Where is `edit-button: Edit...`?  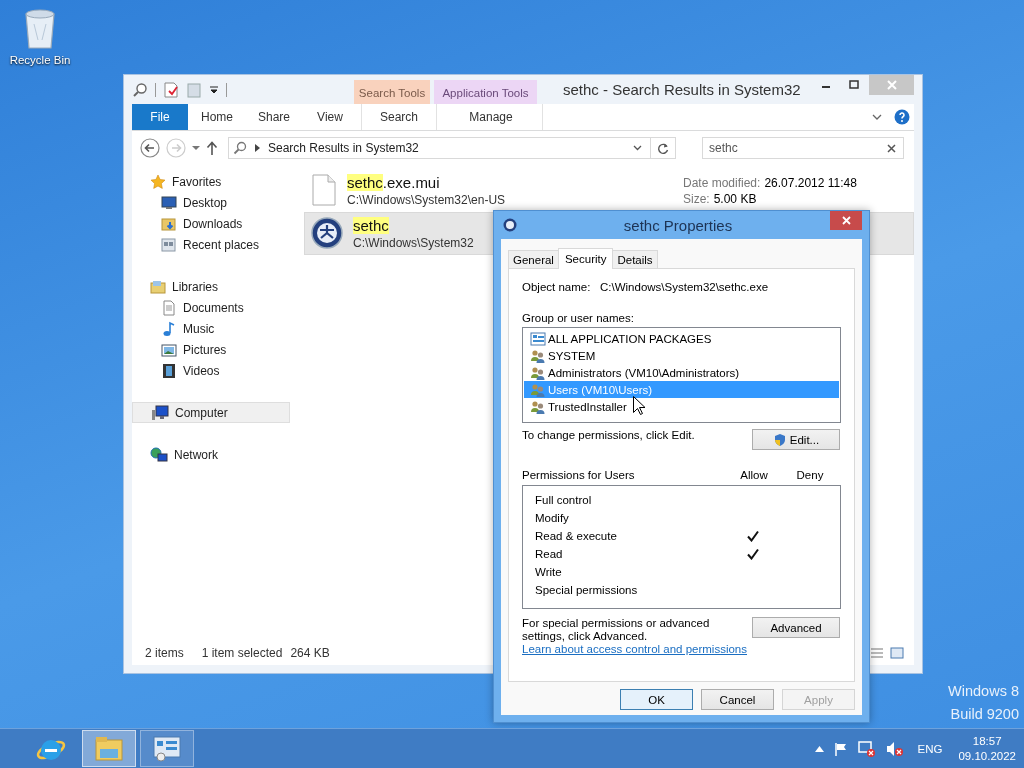
edit-button: Edit... is located at coordinates (796, 439).